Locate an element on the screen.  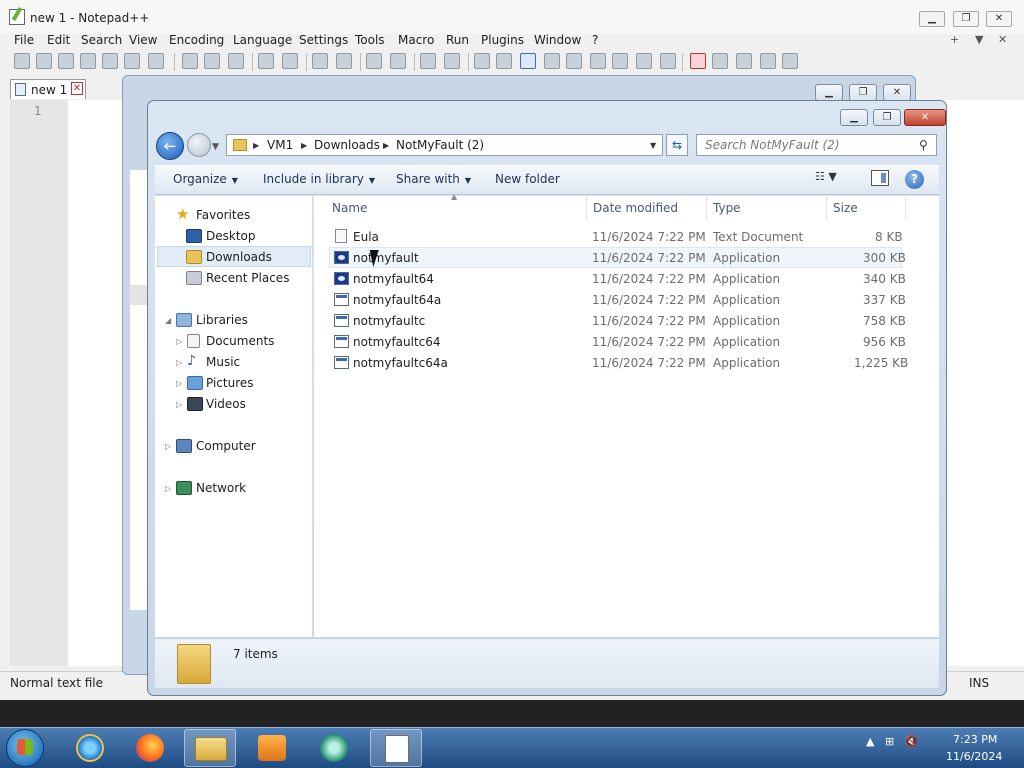
menu-search: Search is located at coordinates (101, 40).